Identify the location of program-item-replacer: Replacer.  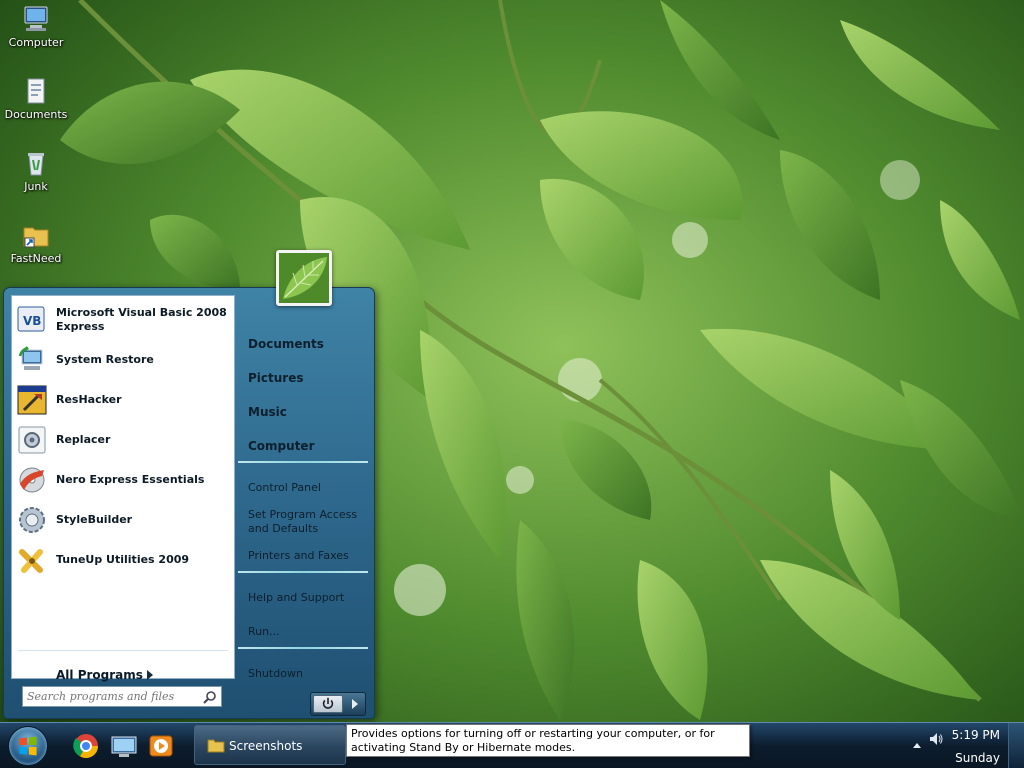
(123, 440).